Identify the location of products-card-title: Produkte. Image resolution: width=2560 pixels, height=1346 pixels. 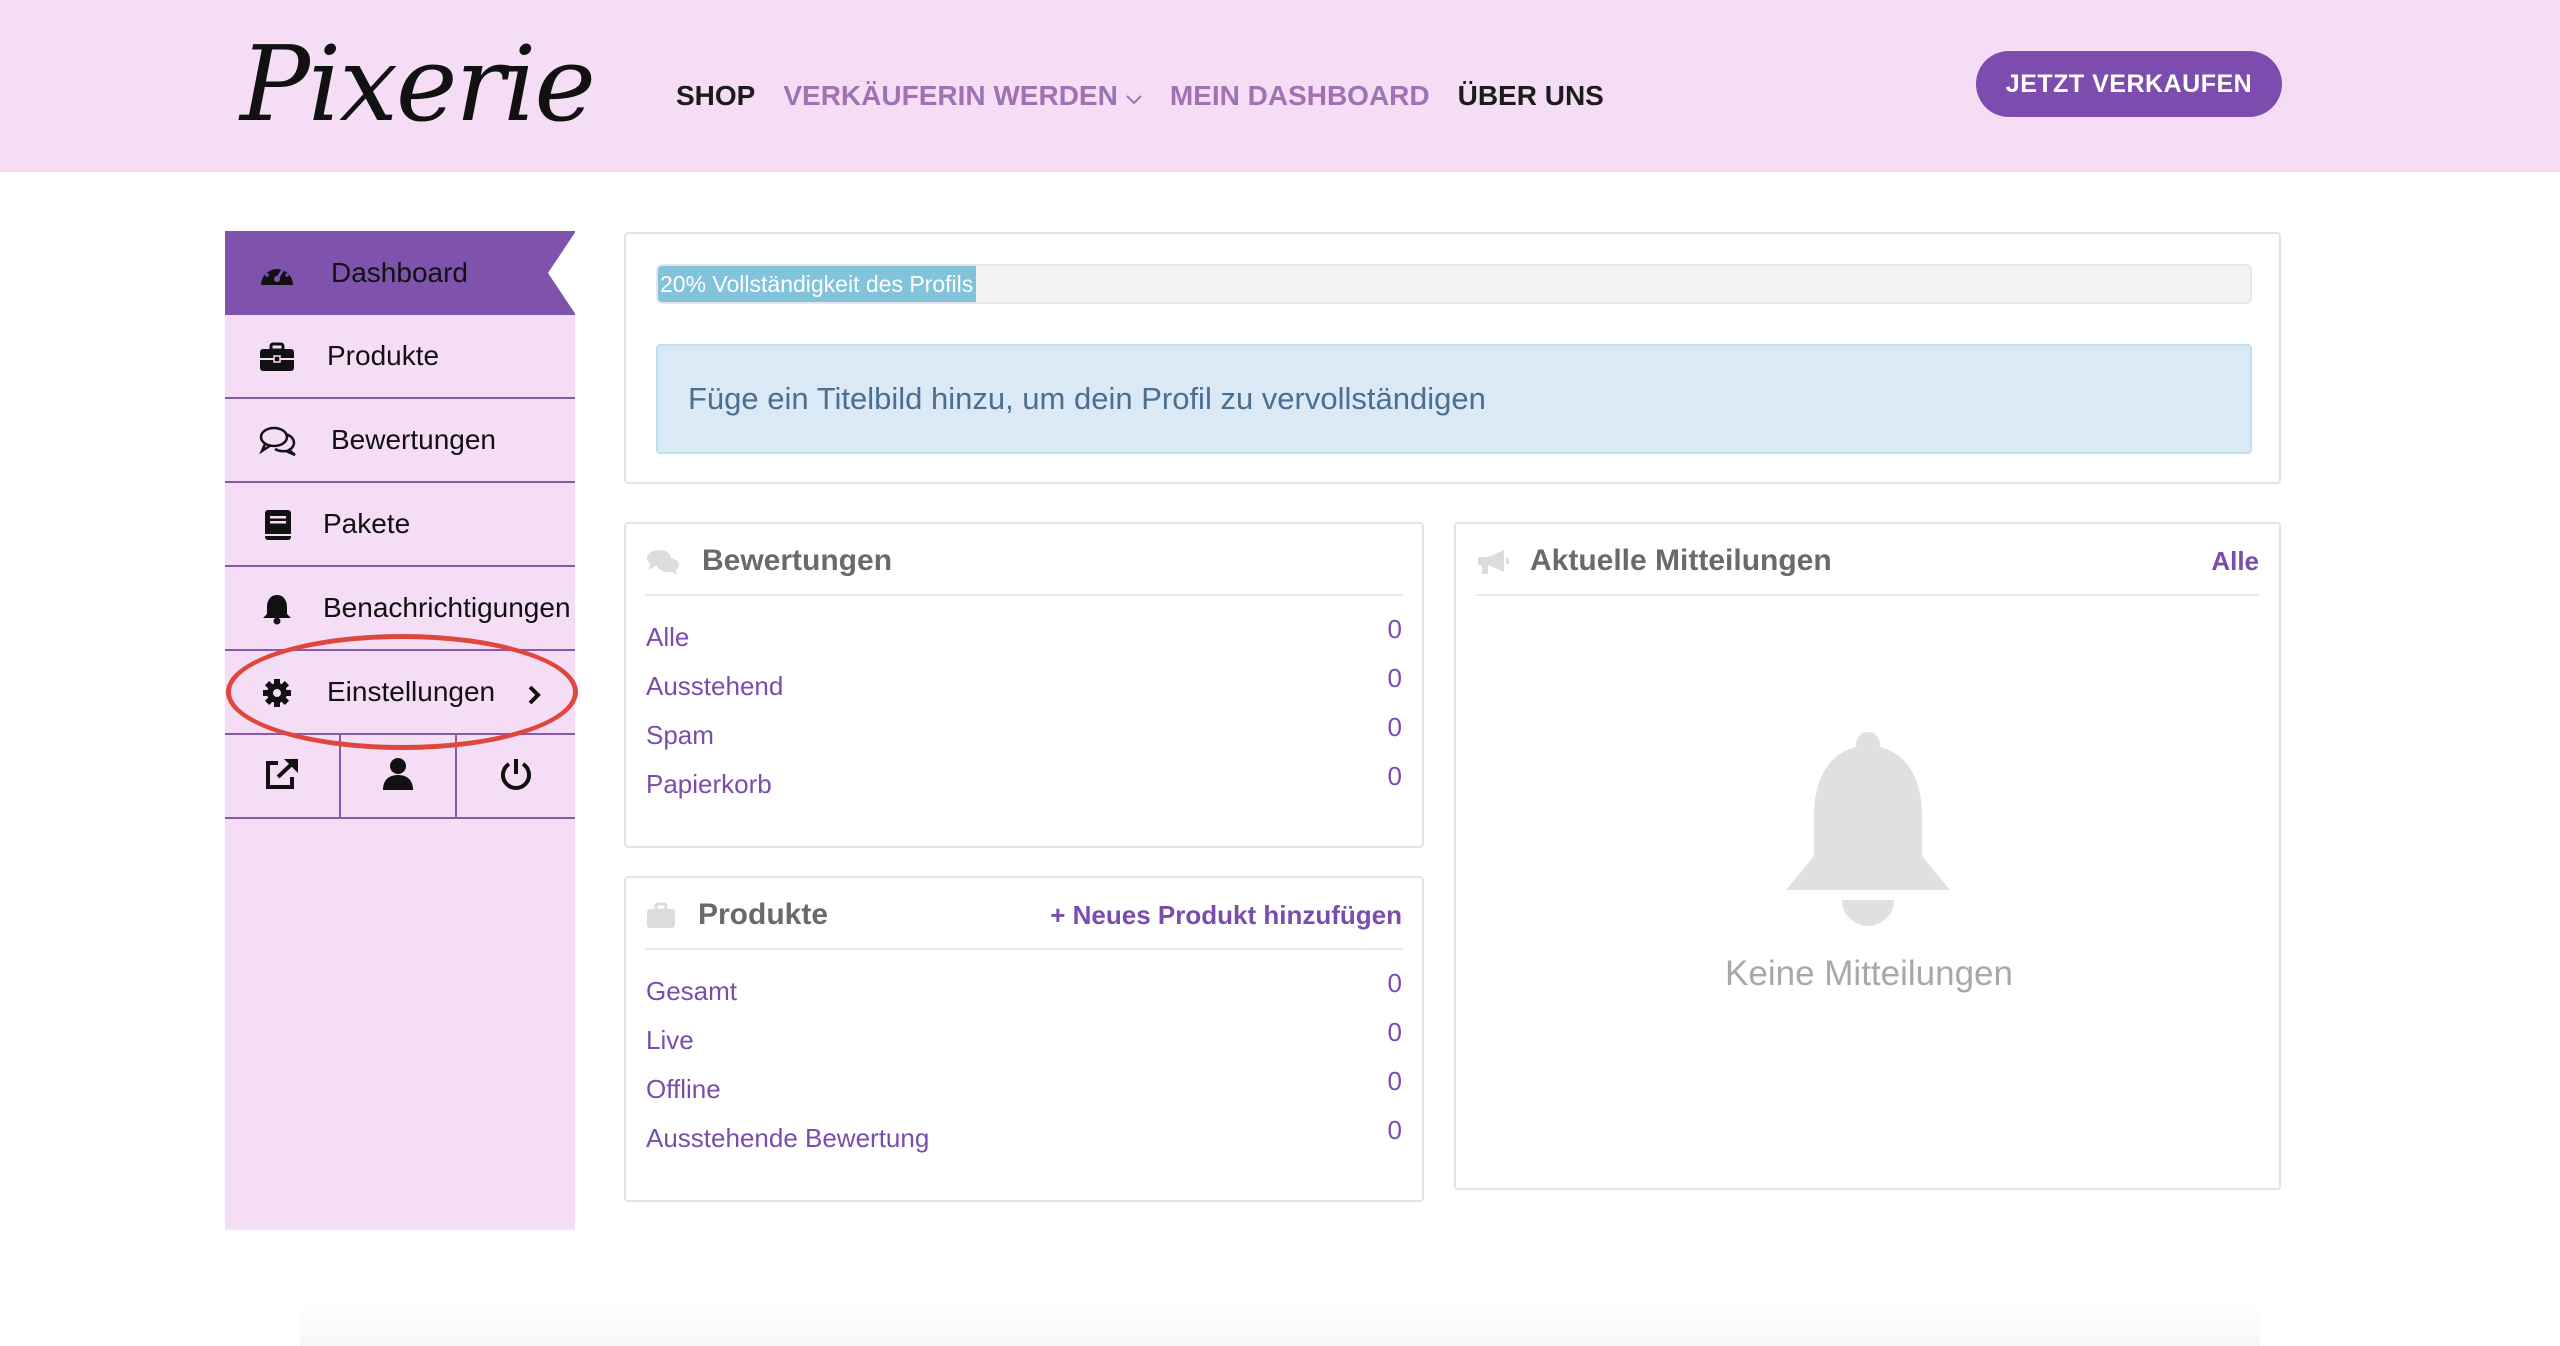
(763, 914).